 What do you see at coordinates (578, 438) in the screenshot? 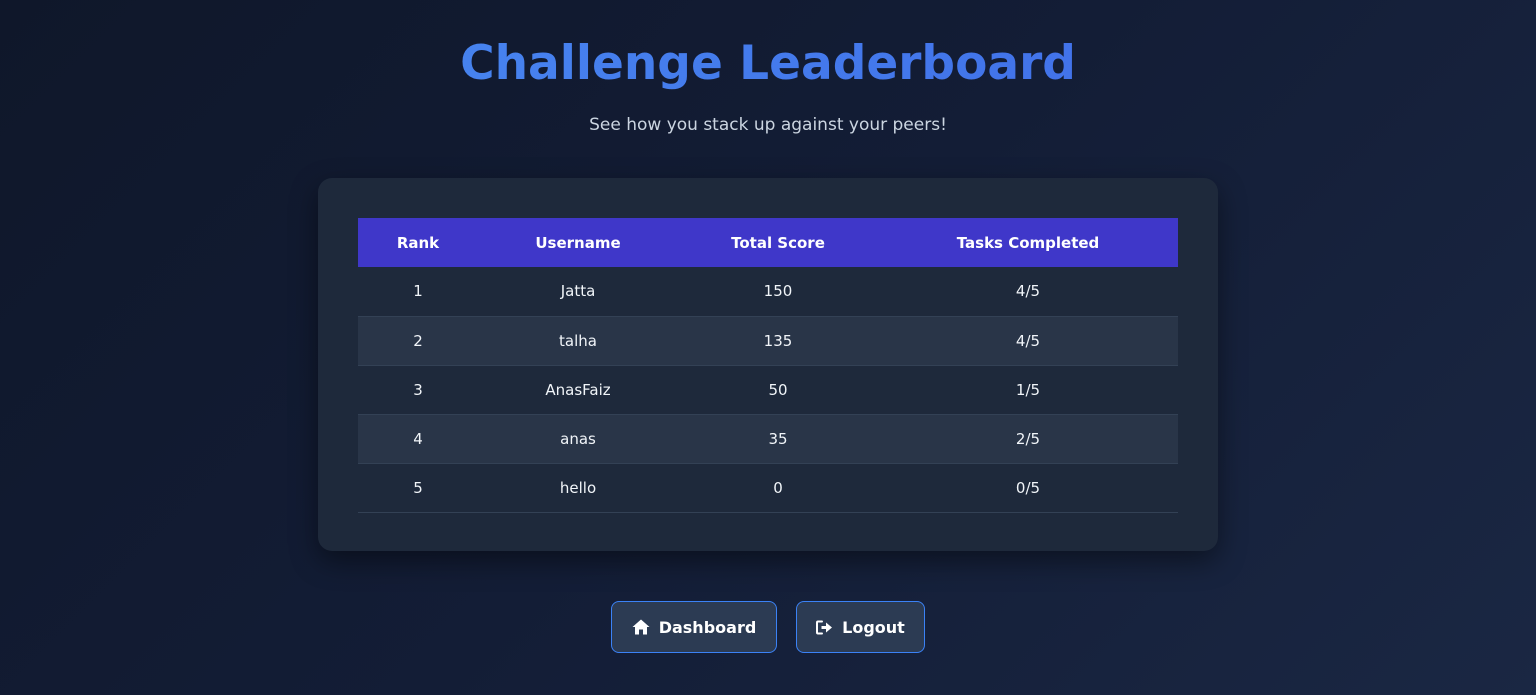
I see `username-cell: anas` at bounding box center [578, 438].